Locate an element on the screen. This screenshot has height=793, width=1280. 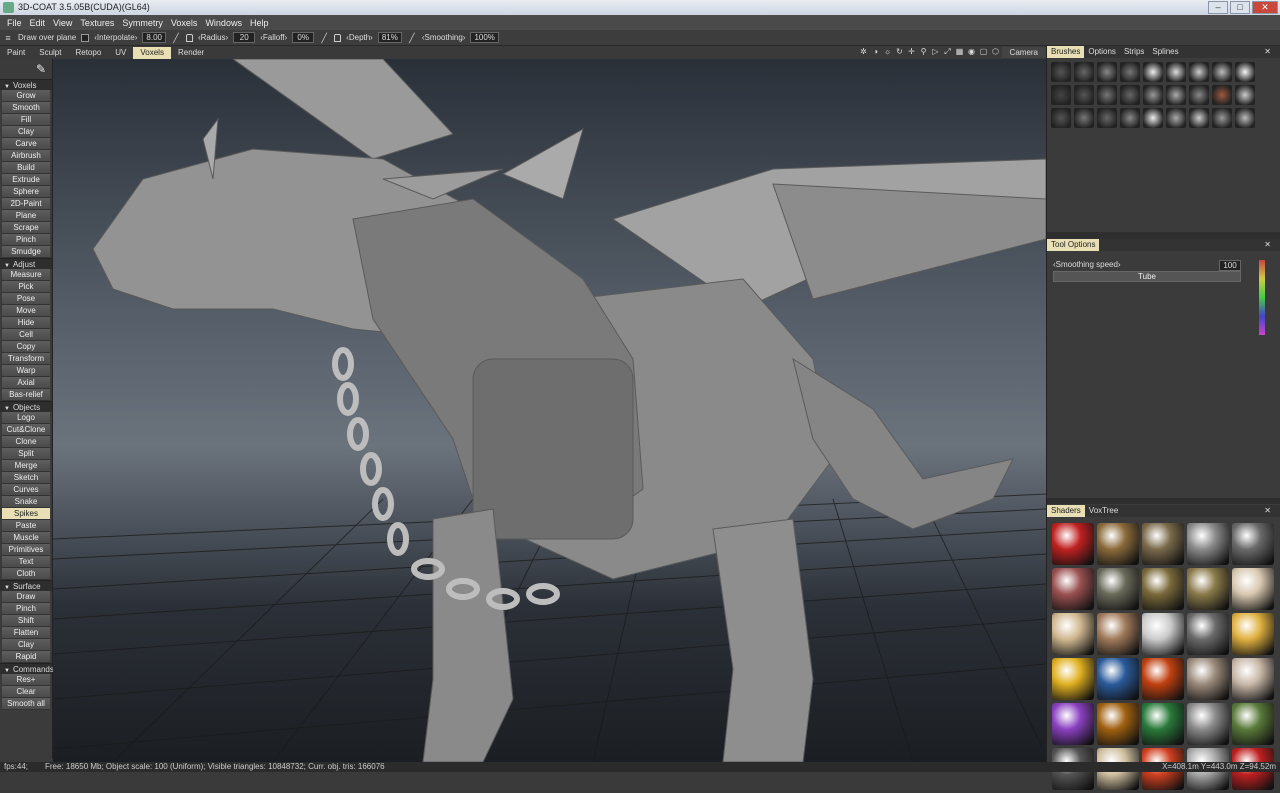
menu-handle-icon: ≡ is located at coordinates (8, 38).